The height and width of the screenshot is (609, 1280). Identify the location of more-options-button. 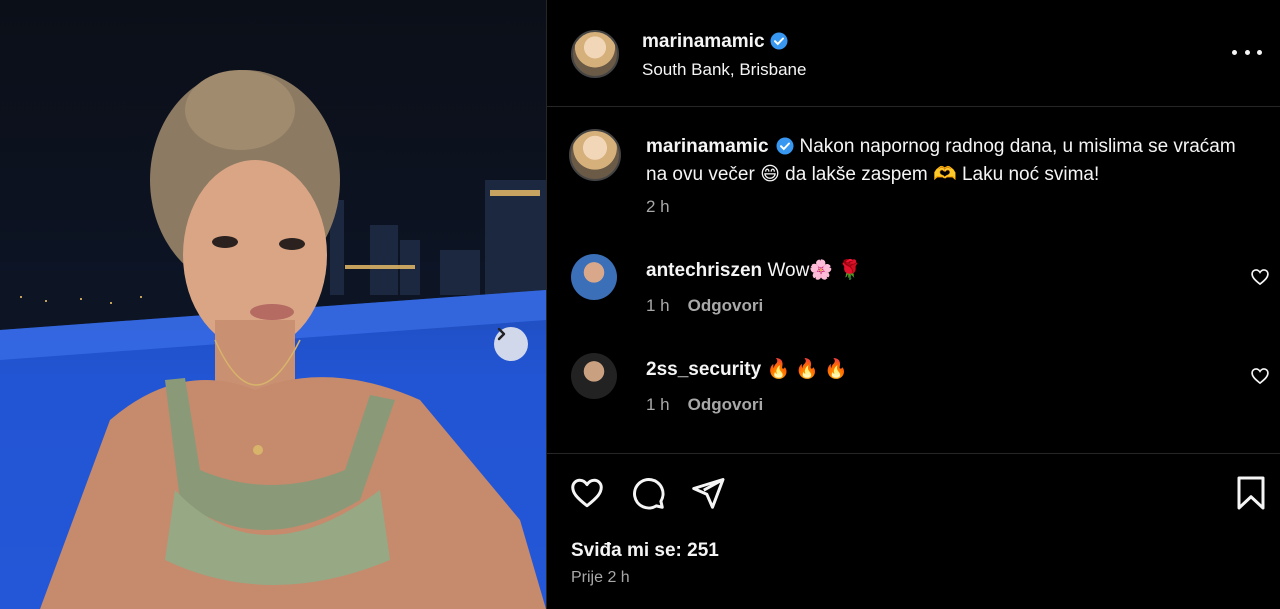
(1247, 52).